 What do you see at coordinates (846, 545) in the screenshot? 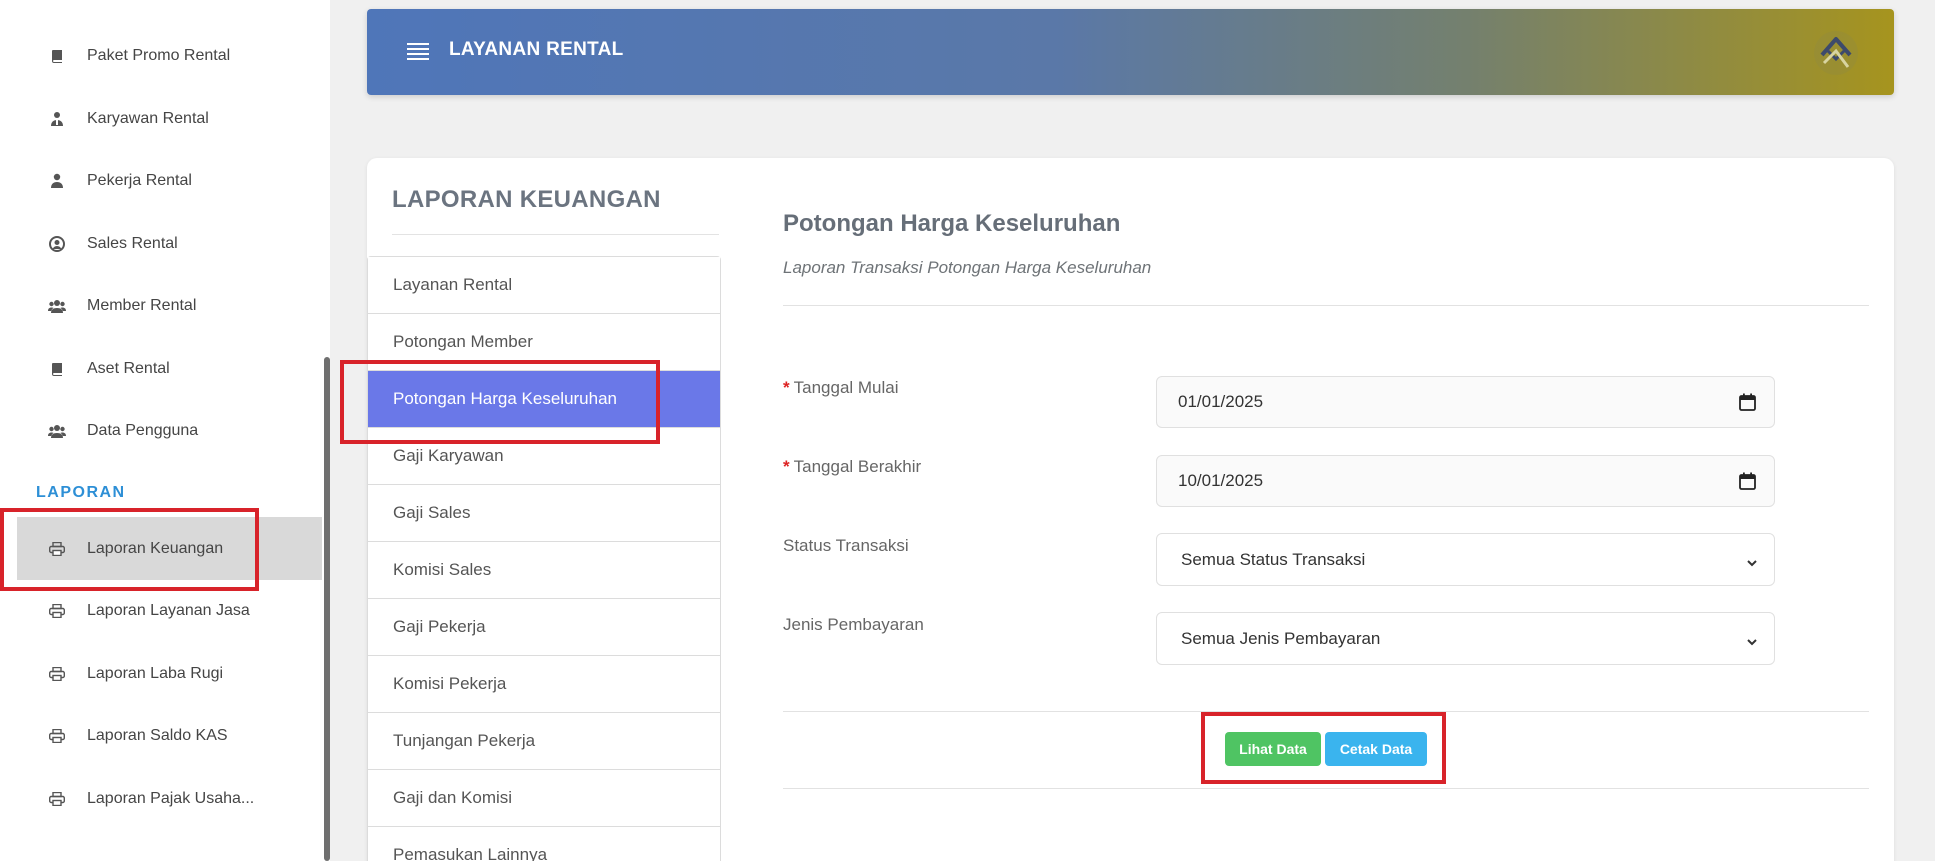
I see `status-transaksi-label: Status Transaksi` at bounding box center [846, 545].